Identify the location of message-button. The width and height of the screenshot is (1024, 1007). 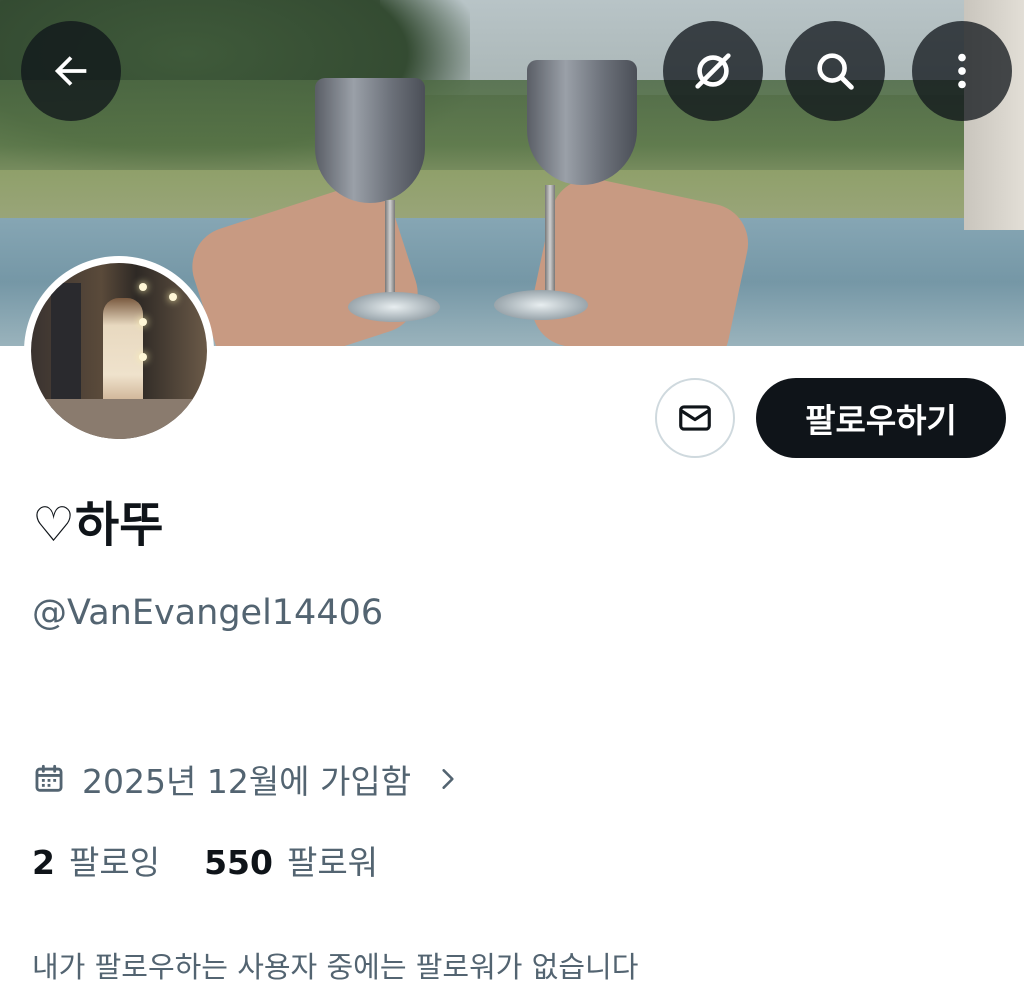
(695, 418).